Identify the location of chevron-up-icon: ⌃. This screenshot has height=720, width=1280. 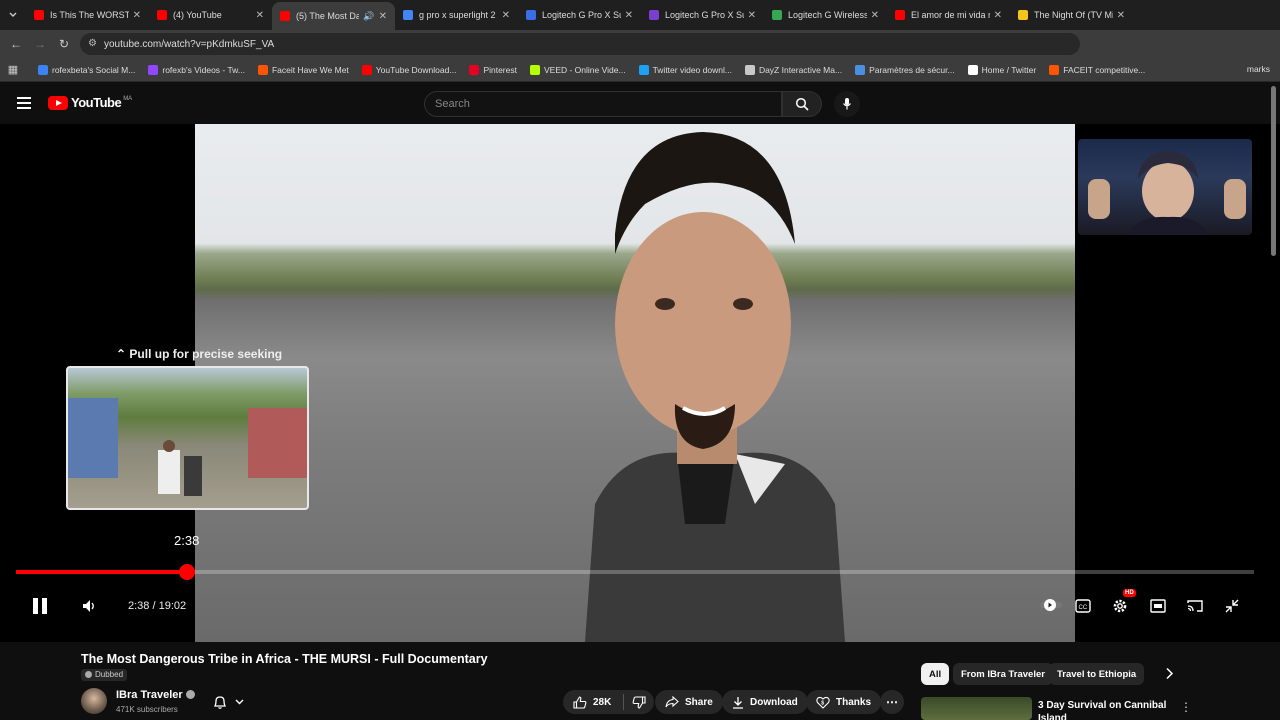
(121, 354).